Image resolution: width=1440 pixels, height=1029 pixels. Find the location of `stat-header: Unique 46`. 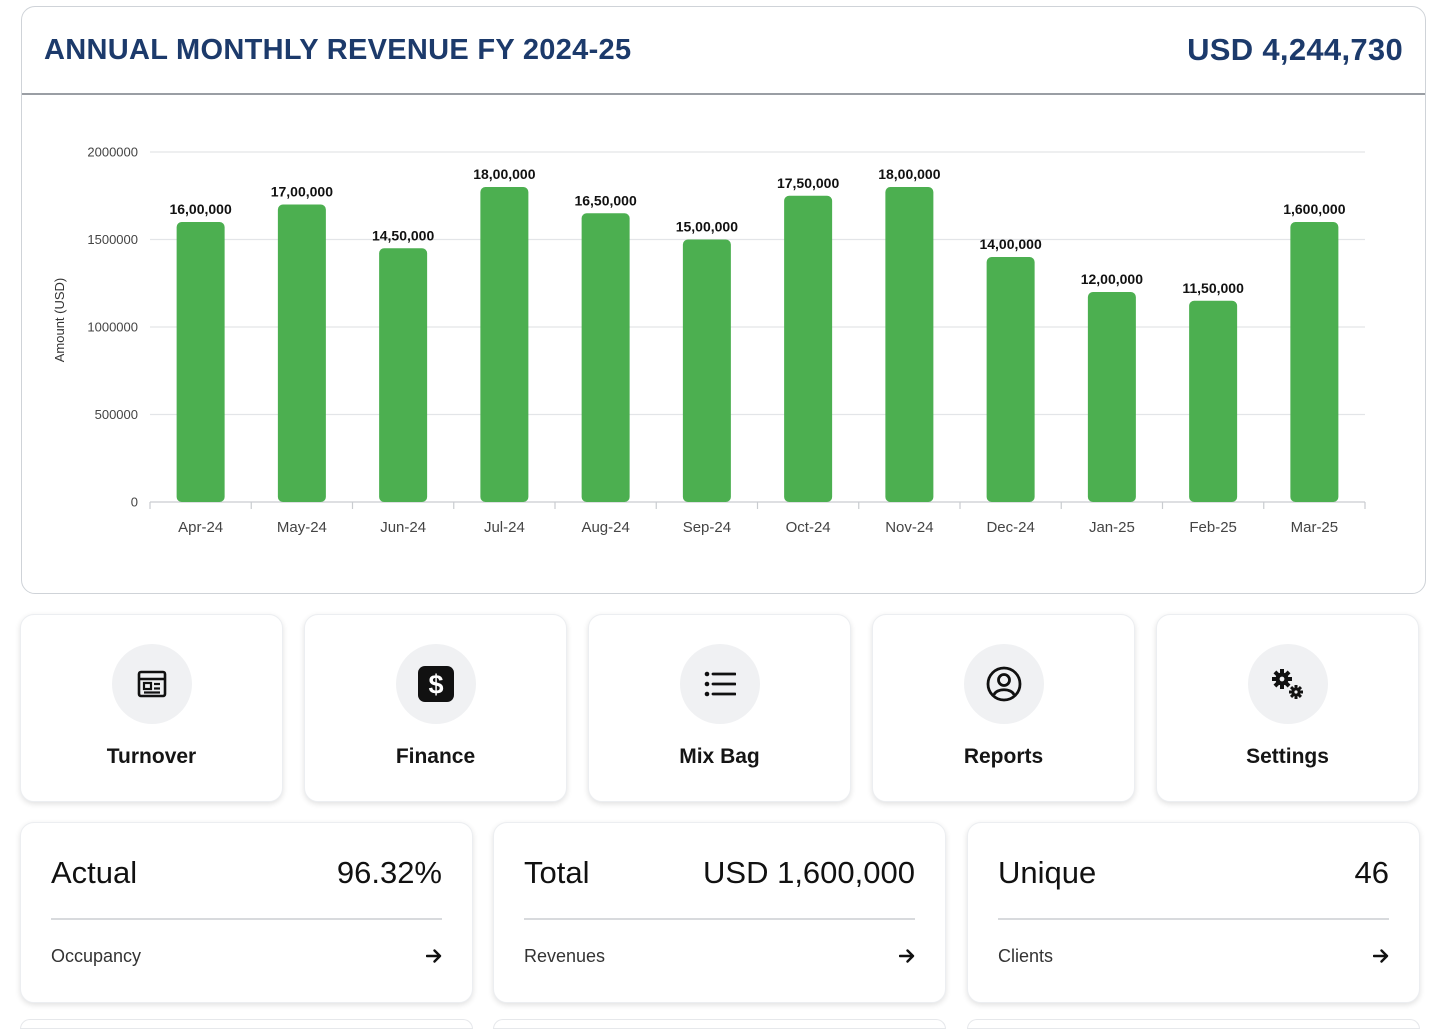

stat-header: Unique 46 is located at coordinates (1193, 873).